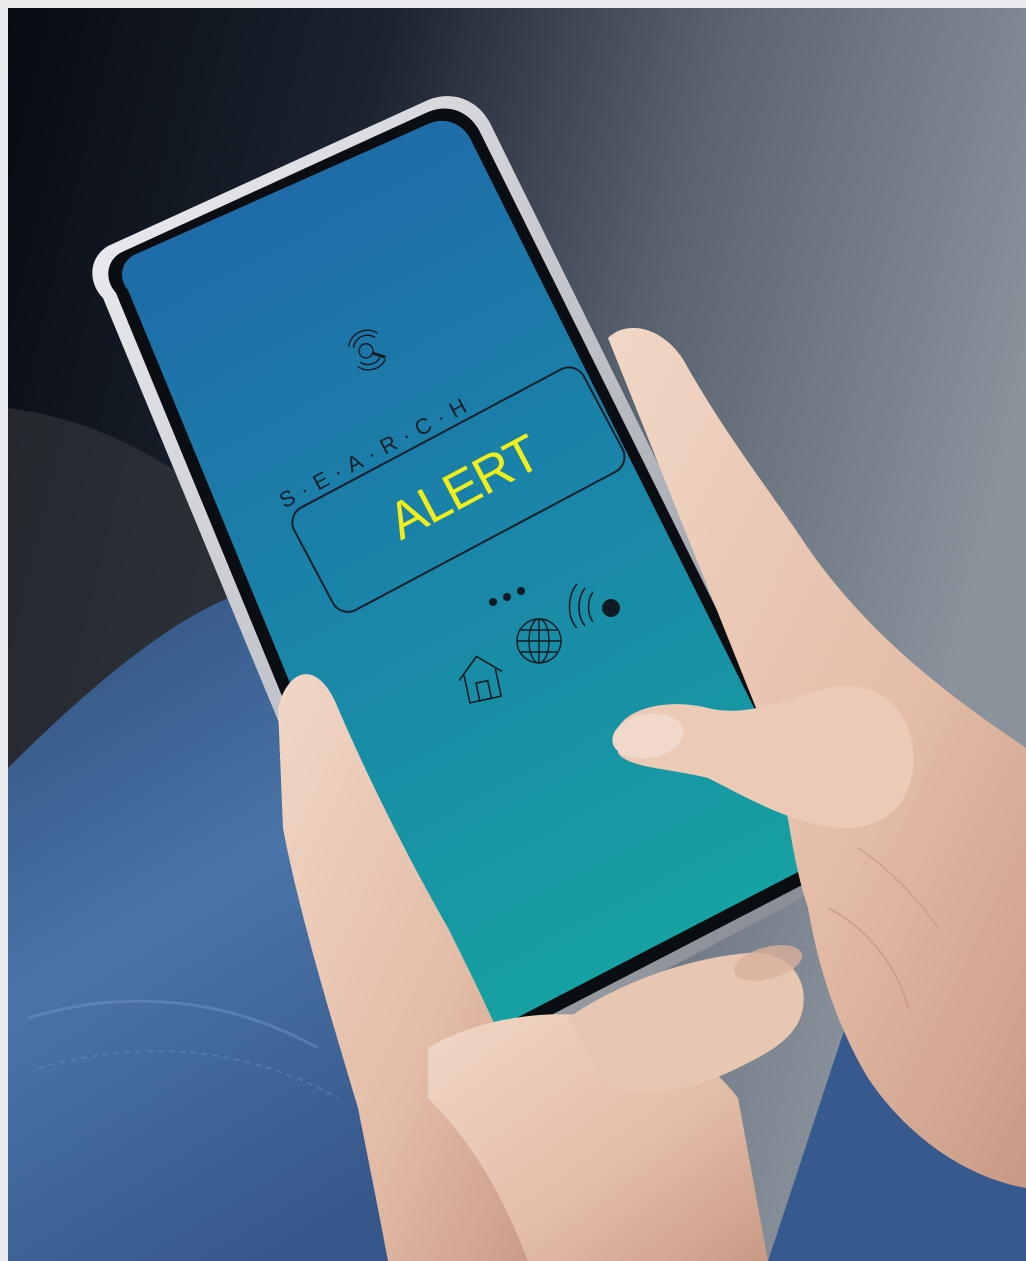 This screenshot has width=1026, height=1261. What do you see at coordinates (515, 595) in the screenshot?
I see `more-dots-icon` at bounding box center [515, 595].